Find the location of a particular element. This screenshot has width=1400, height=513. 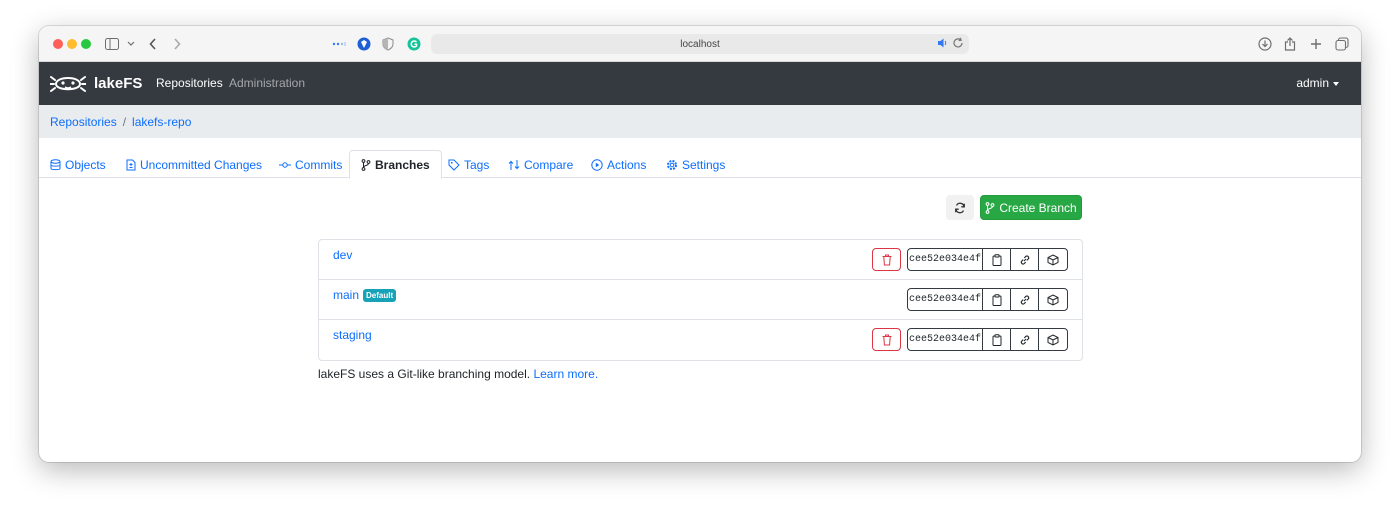

zoom-window-button is located at coordinates (86, 44).